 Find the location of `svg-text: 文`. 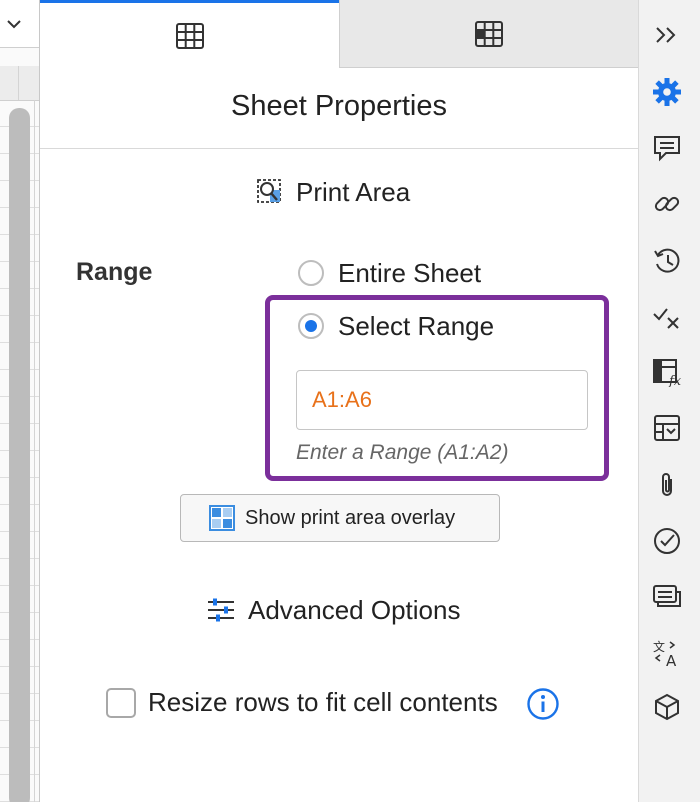

svg-text: 文 is located at coordinates (659, 646).